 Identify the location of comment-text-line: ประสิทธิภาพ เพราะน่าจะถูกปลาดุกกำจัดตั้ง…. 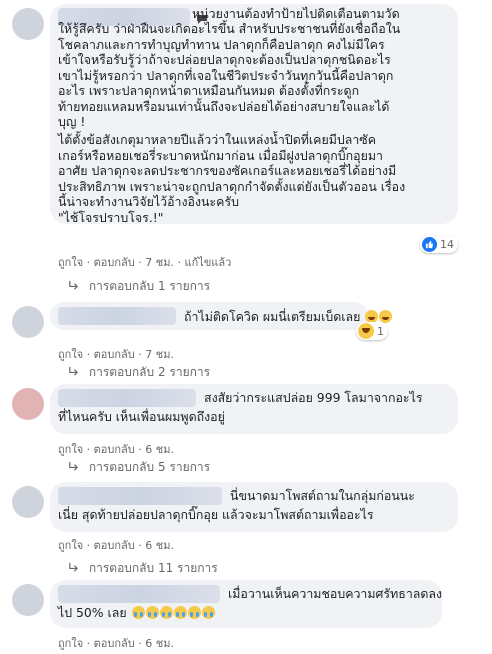
(232, 186).